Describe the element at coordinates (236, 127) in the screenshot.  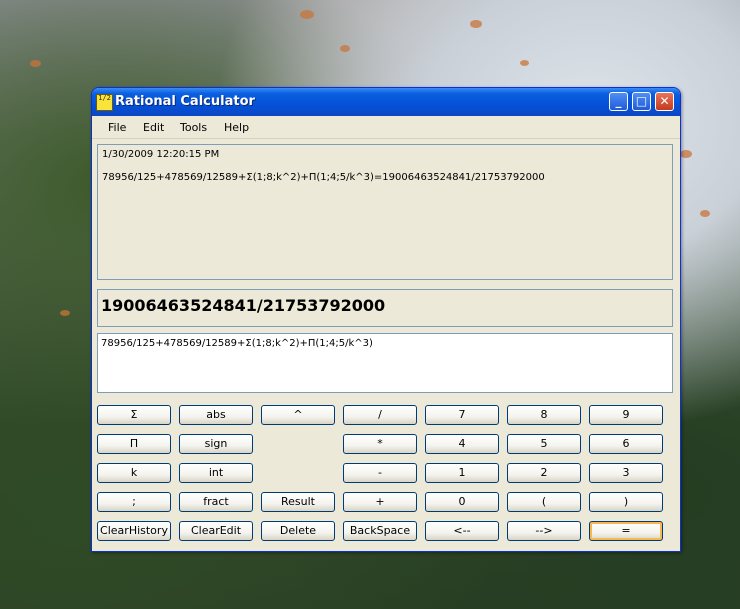
I see `menu-help: Help` at that location.